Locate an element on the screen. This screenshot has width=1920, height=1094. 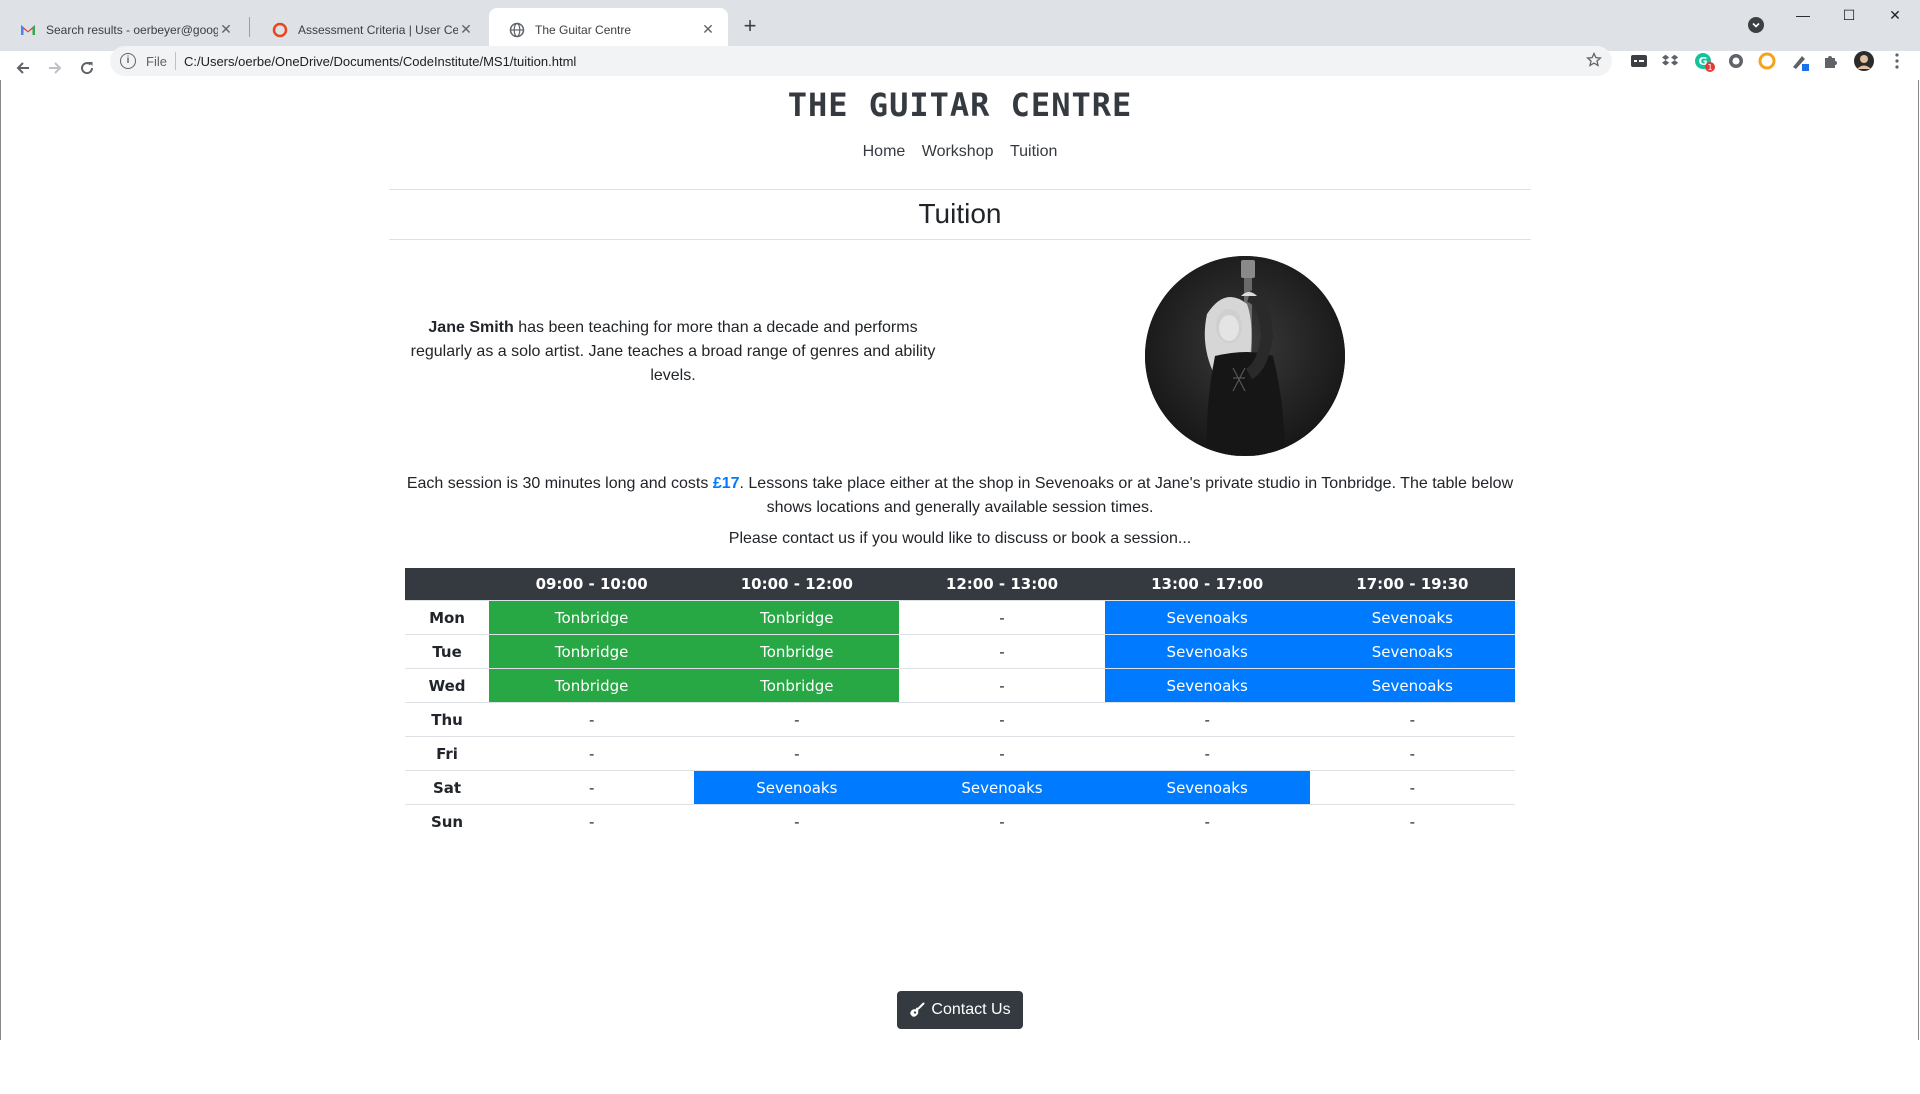
dropbox-icon is located at coordinates (1671, 61).